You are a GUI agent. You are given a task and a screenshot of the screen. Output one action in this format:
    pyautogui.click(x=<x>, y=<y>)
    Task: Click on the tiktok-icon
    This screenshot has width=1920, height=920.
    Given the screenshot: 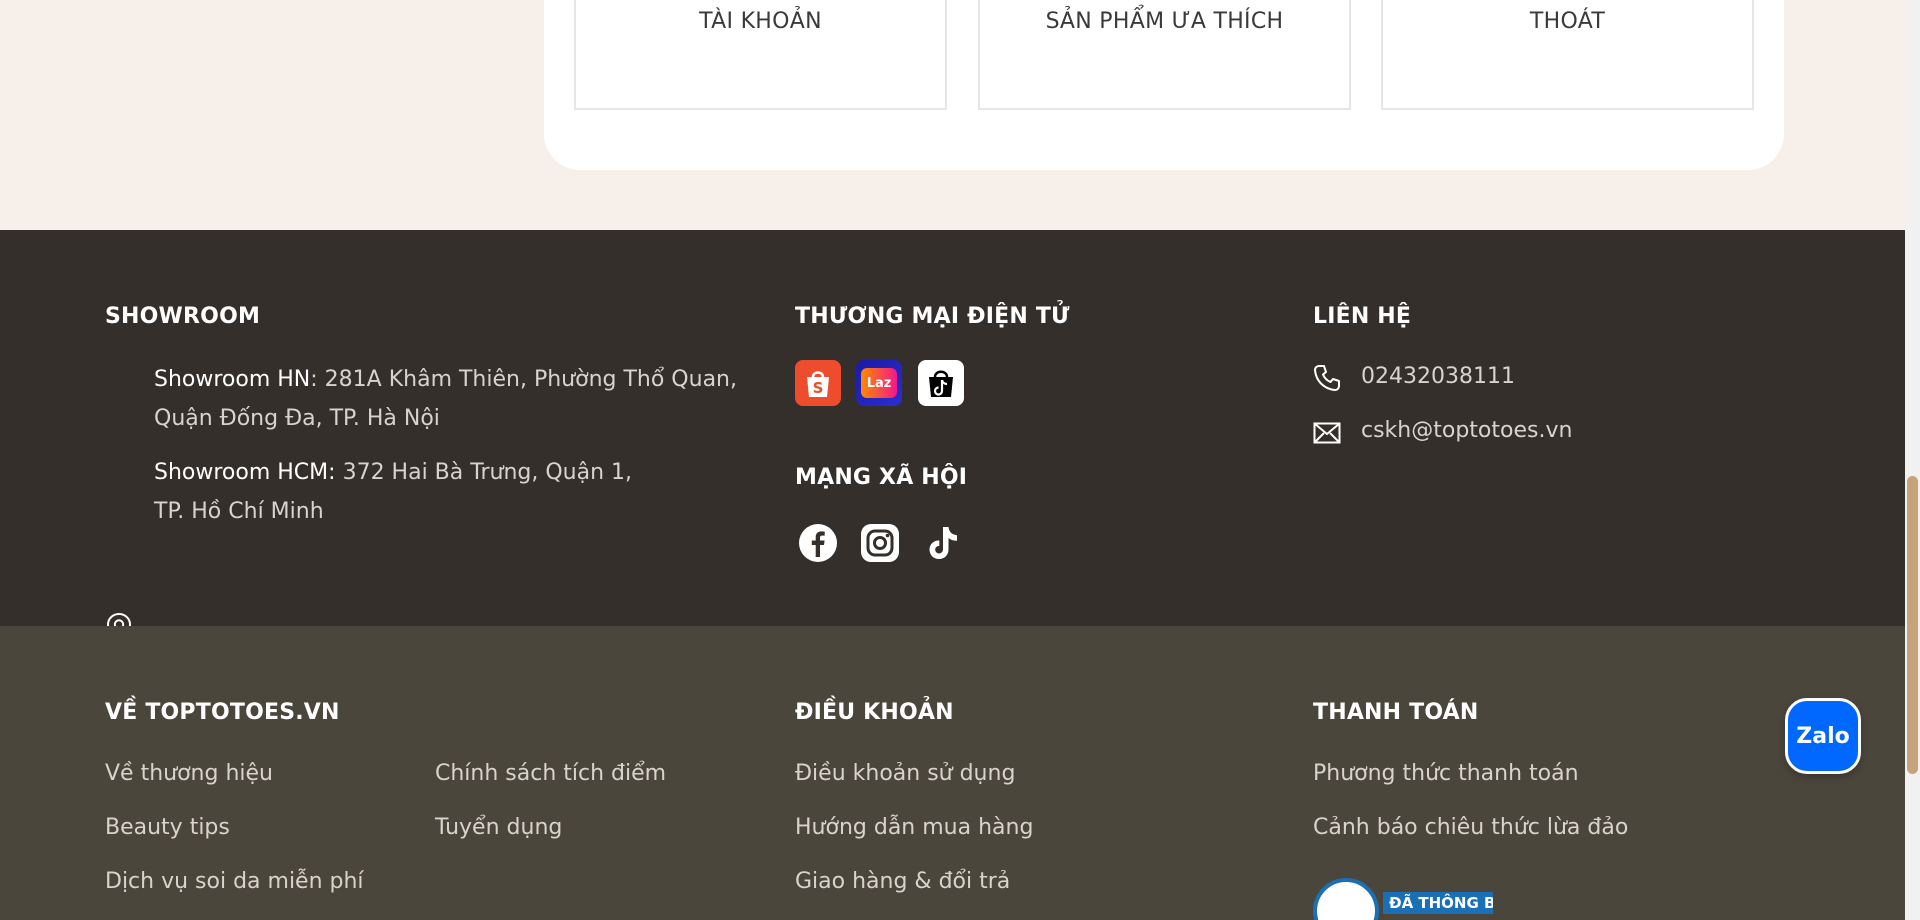 What is the action you would take?
    pyautogui.click(x=941, y=543)
    